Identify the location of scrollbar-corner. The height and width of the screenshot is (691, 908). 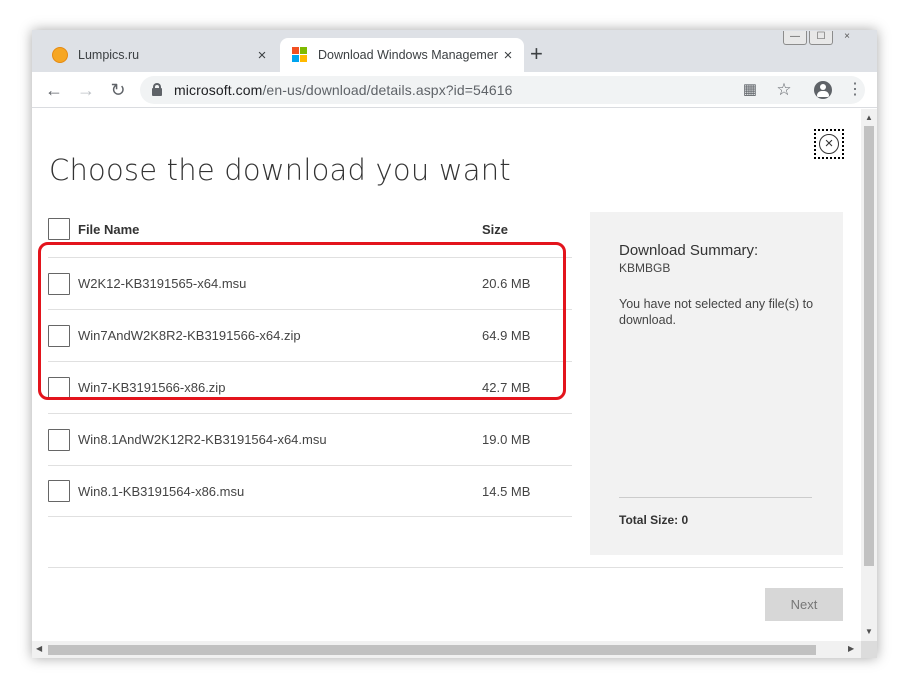
(869, 649).